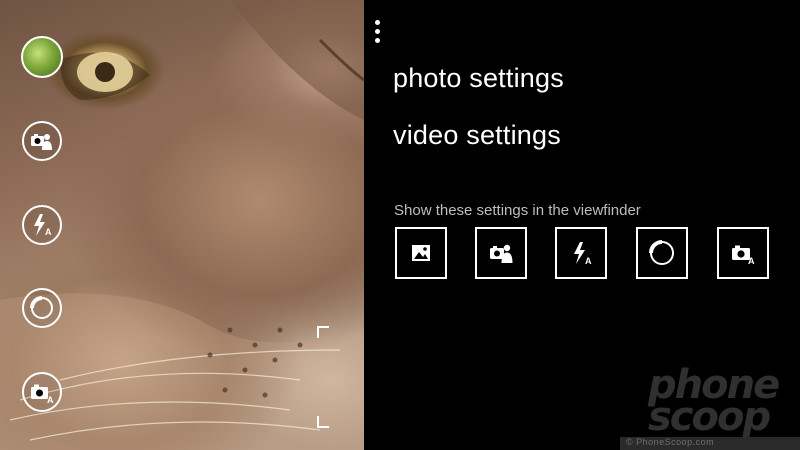  I want to click on toggle-scene-portrait, so click(501, 253).